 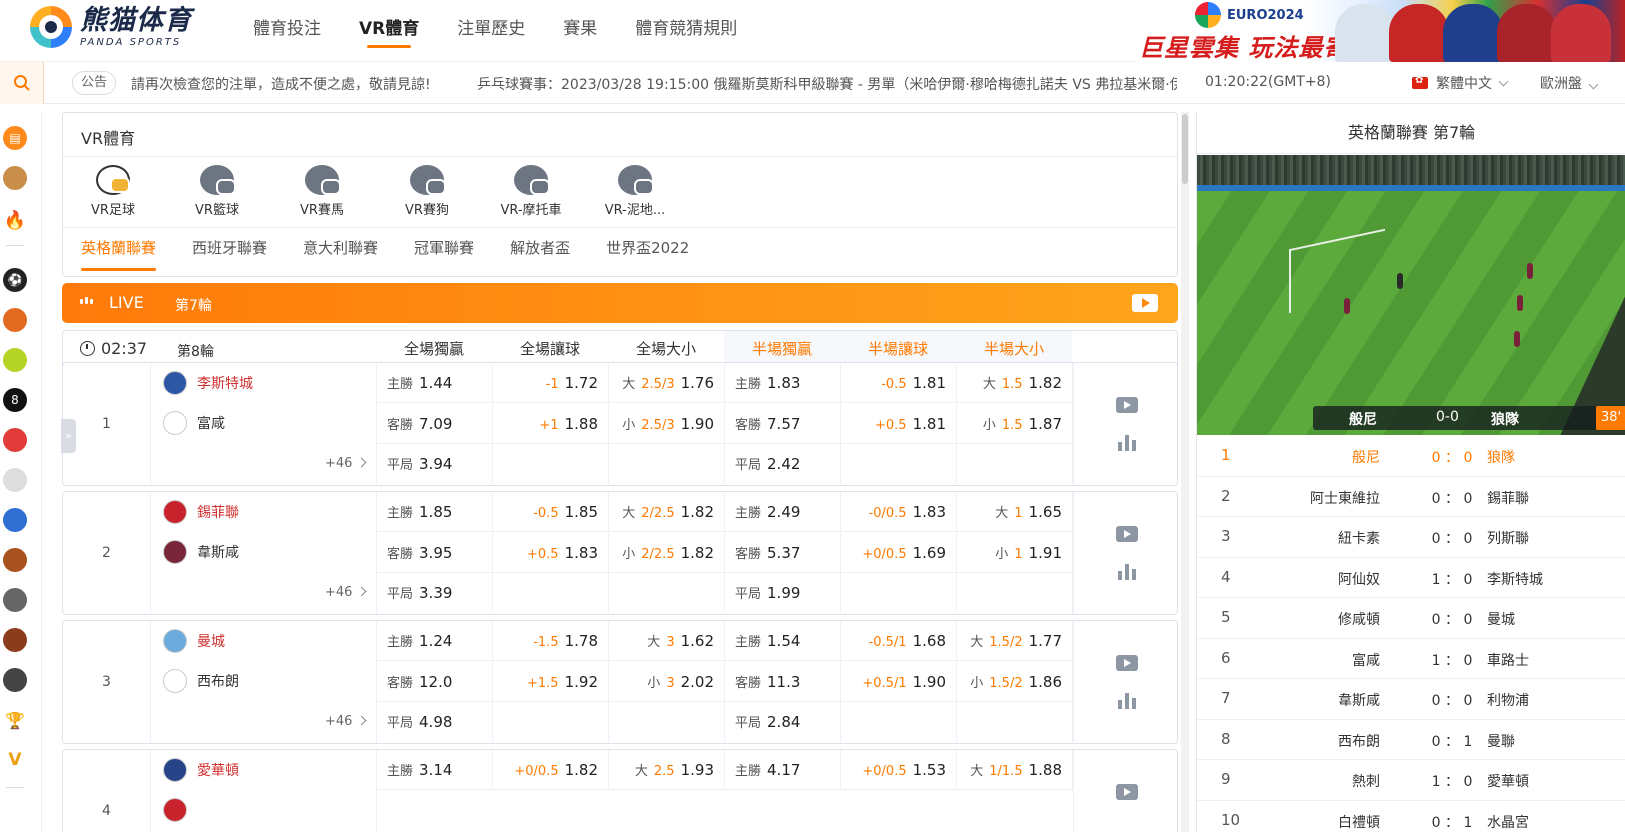 I want to click on odd-ht-1x2: 主勝 1.83, so click(x=783, y=383).